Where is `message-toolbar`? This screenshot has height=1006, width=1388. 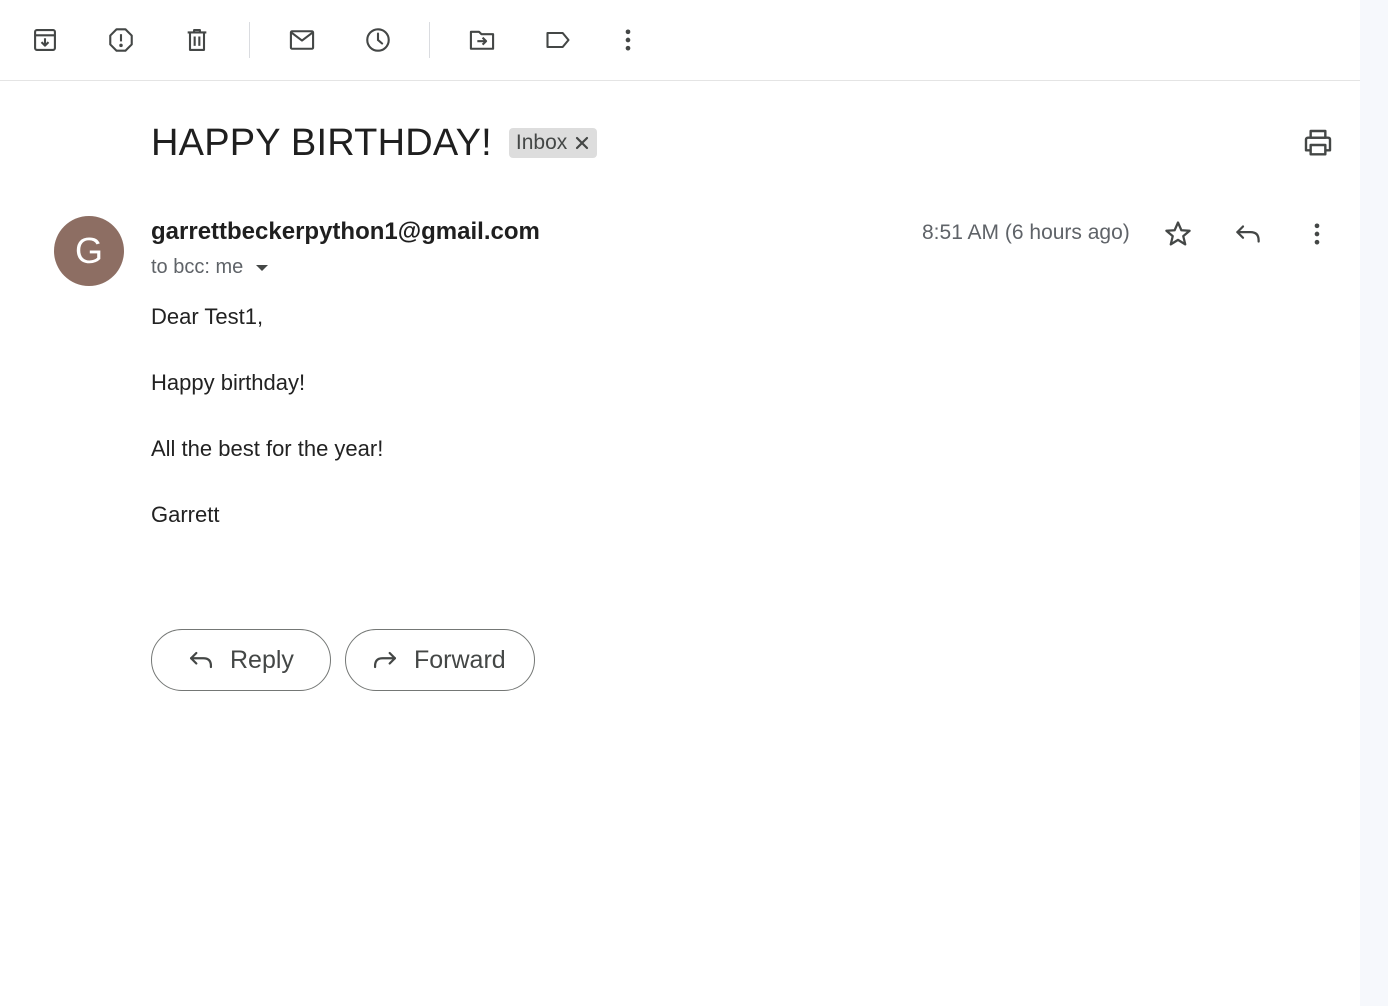 message-toolbar is located at coordinates (680, 40).